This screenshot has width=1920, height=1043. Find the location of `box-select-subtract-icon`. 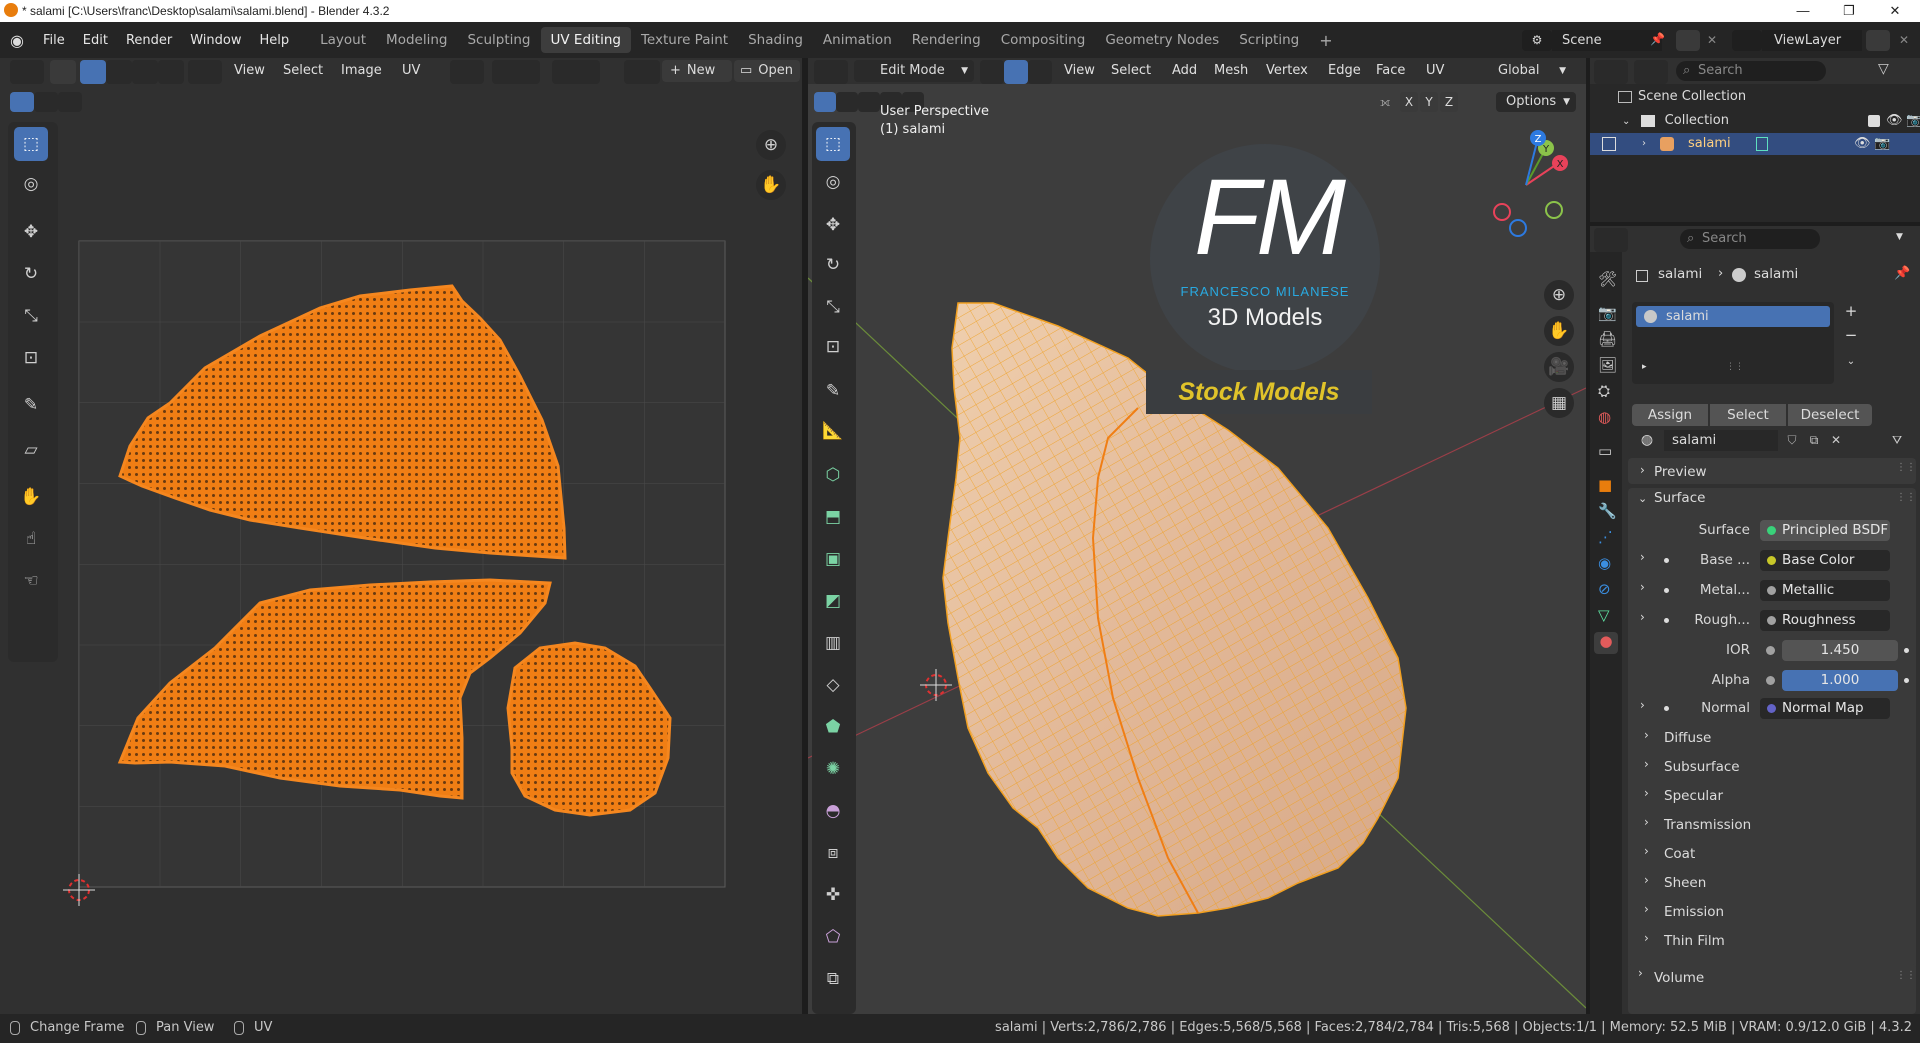

box-select-subtract-icon is located at coordinates (869, 102).